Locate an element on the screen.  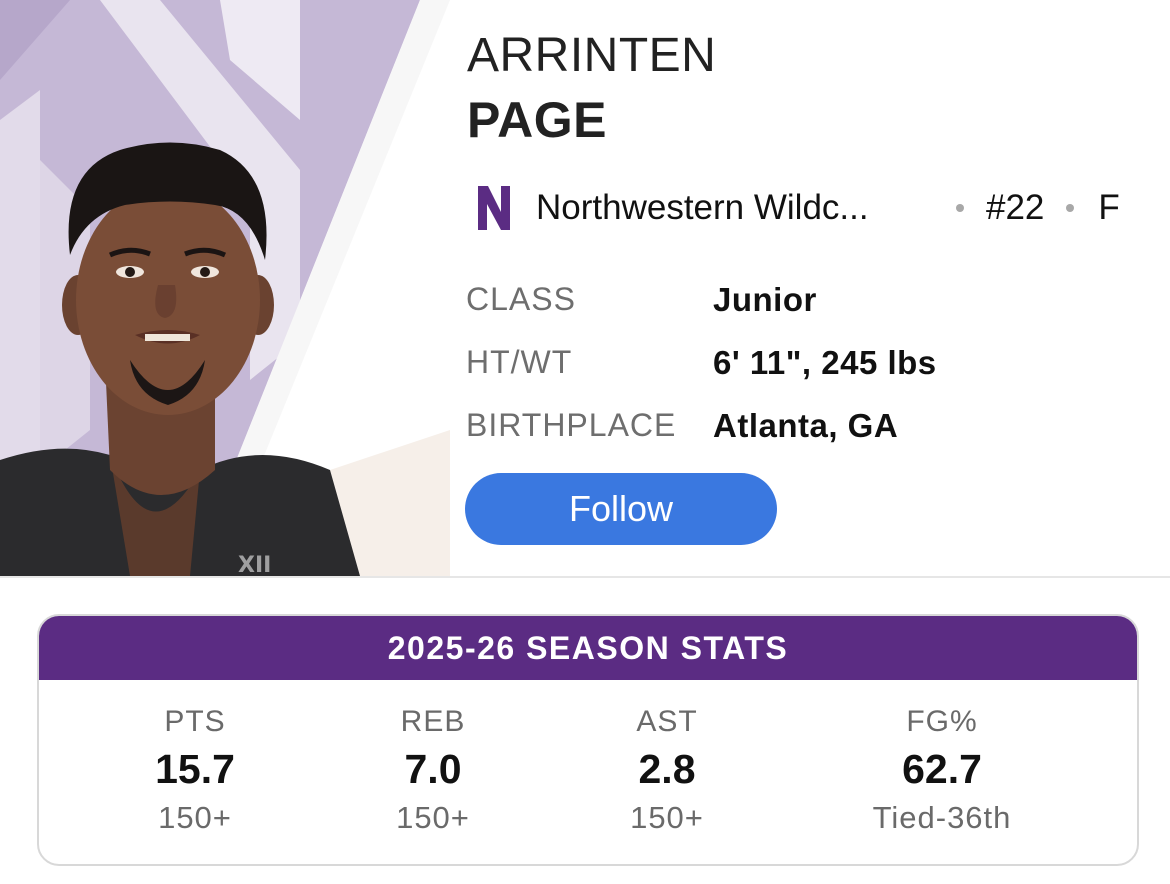
stat-column-ast: AST 2.8 150+ is located at coordinates (667, 771).